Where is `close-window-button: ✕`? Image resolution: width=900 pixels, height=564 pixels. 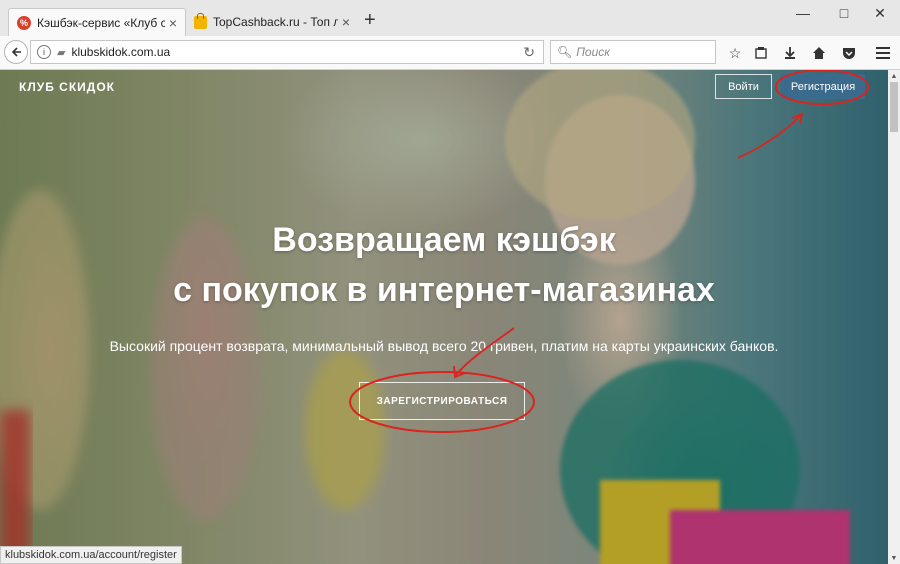
close-window-button: ✕ is located at coordinates (880, 13).